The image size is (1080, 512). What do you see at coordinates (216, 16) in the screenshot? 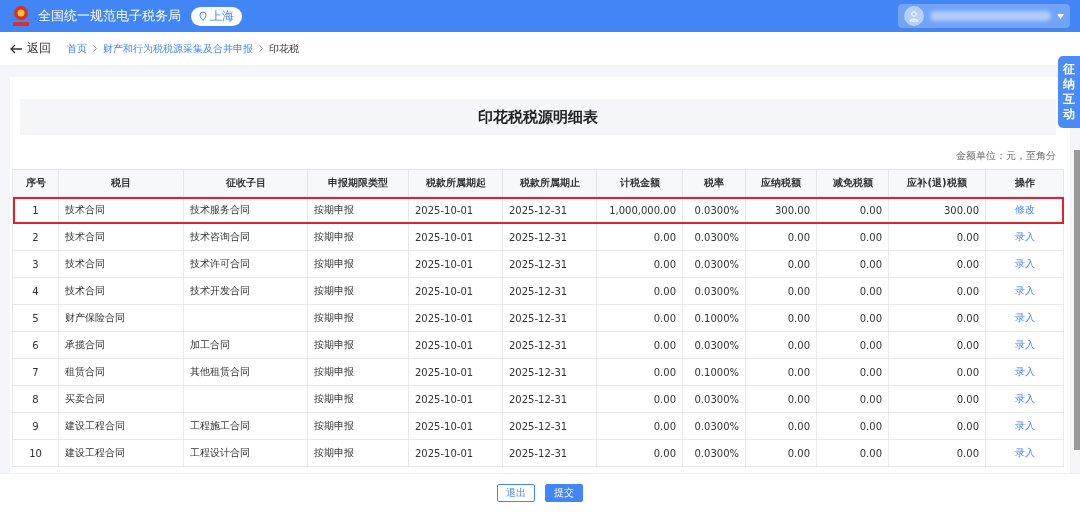
I see `region-button: 上海` at bounding box center [216, 16].